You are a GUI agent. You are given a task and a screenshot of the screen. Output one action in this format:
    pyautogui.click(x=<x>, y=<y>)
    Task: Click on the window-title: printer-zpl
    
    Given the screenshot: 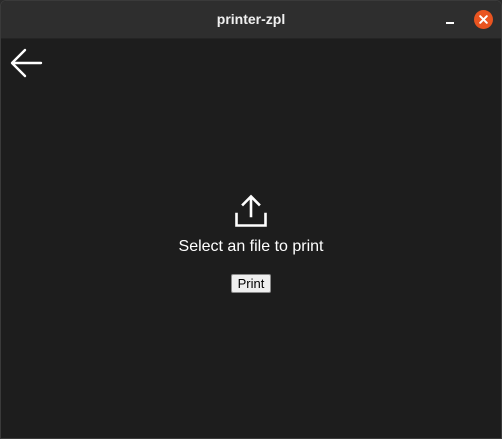 What is the action you would take?
    pyautogui.click(x=251, y=19)
    